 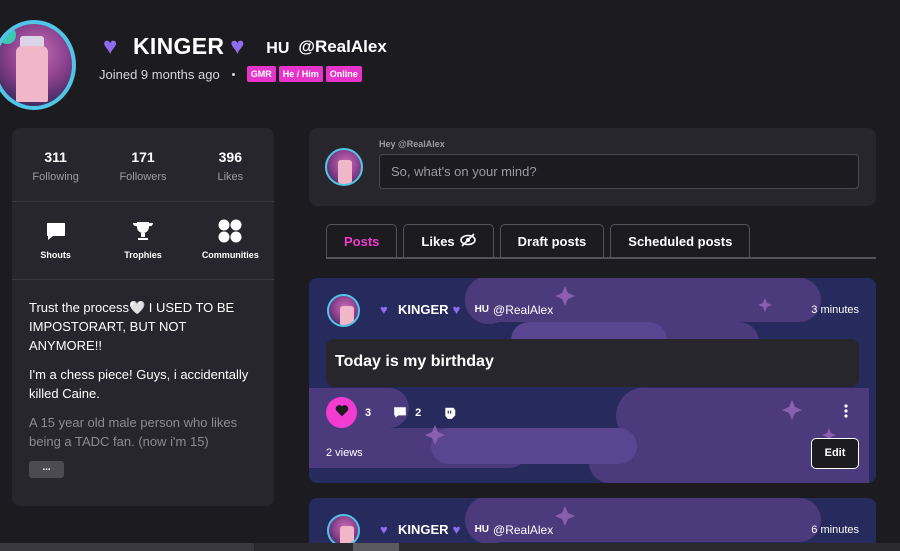 I want to click on tab-likes: Likes, so click(x=448, y=241).